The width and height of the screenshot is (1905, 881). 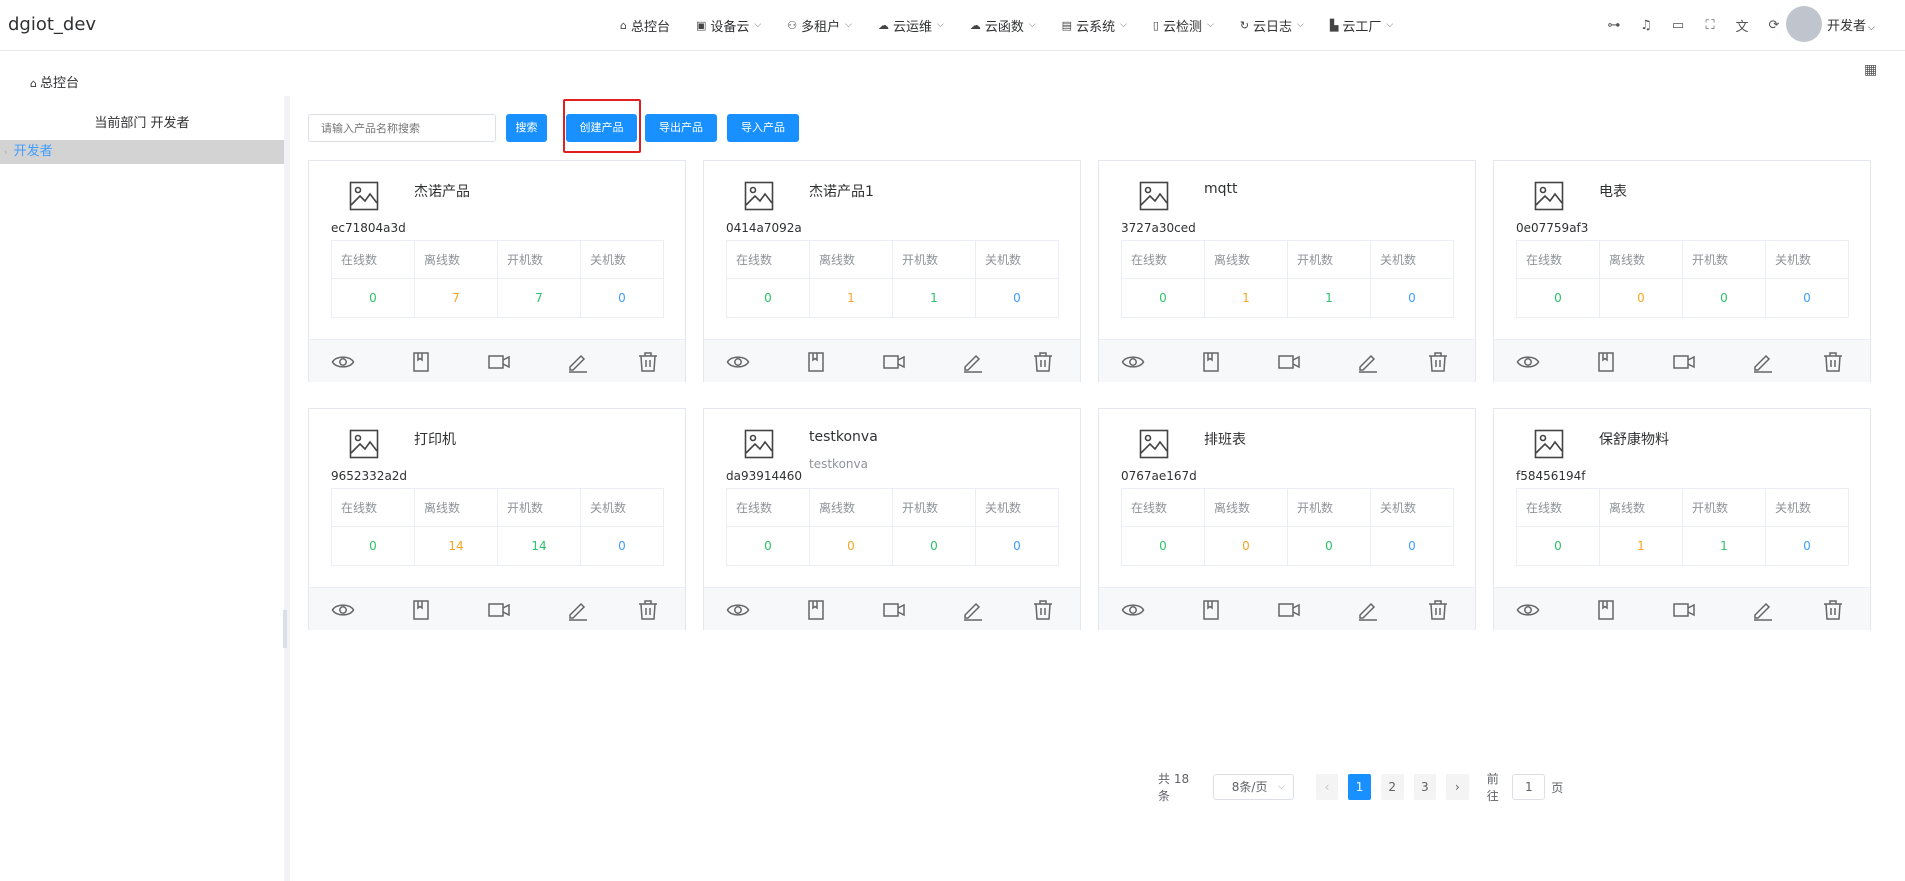 I want to click on power-on-count: 1, so click(x=1724, y=546).